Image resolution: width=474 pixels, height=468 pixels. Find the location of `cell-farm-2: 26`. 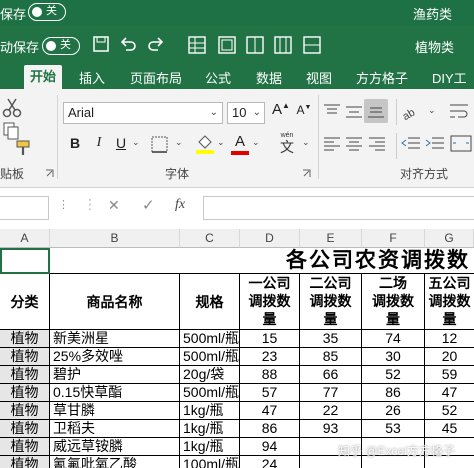

cell-farm-2: 26 is located at coordinates (393, 411).